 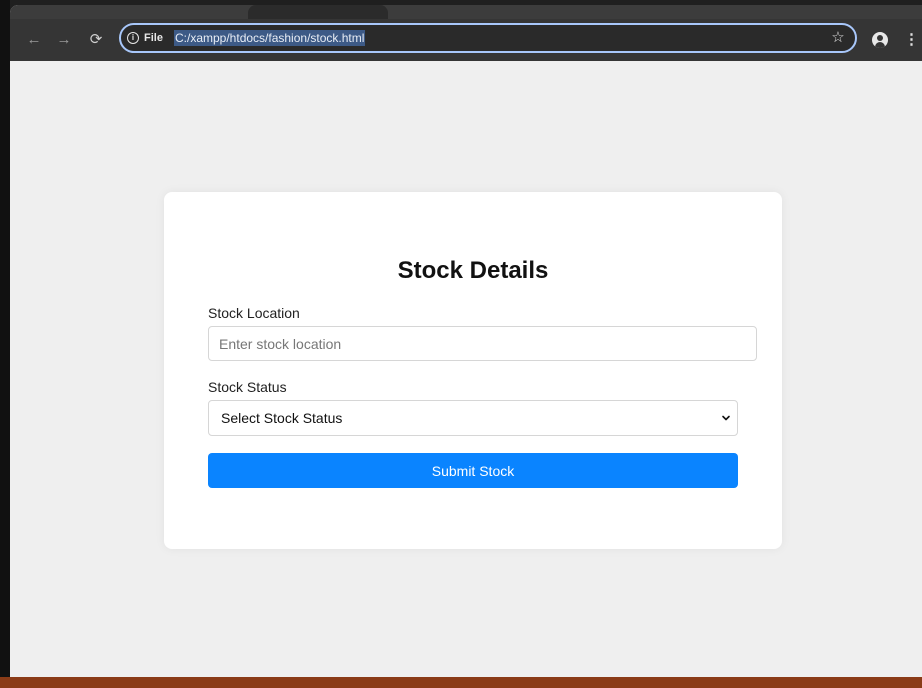 I want to click on stock-location-input, so click(x=482, y=343).